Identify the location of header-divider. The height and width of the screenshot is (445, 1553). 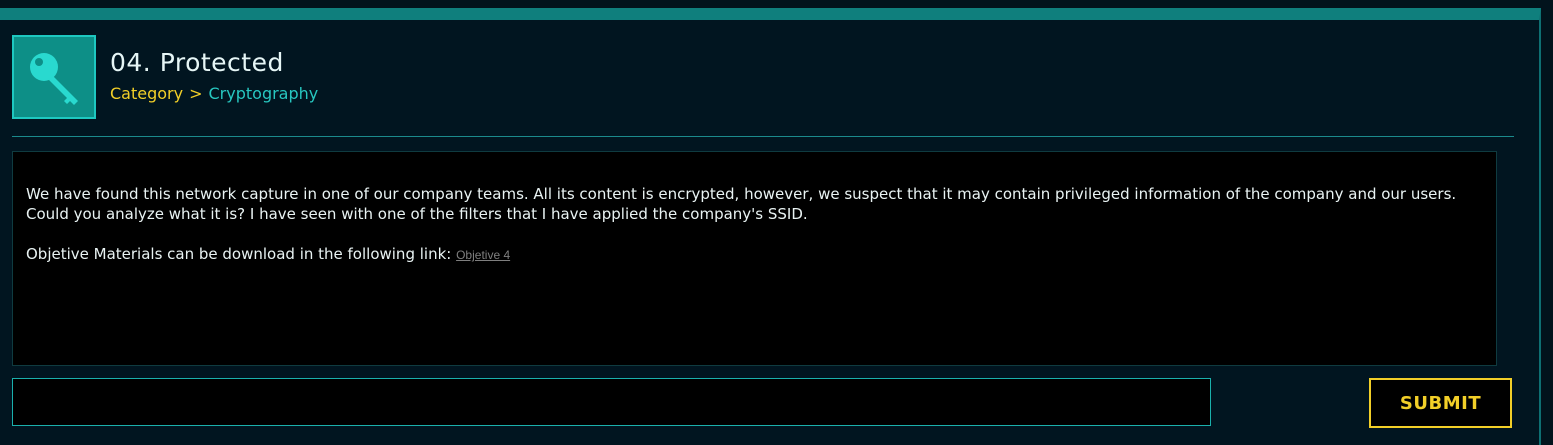
(763, 136).